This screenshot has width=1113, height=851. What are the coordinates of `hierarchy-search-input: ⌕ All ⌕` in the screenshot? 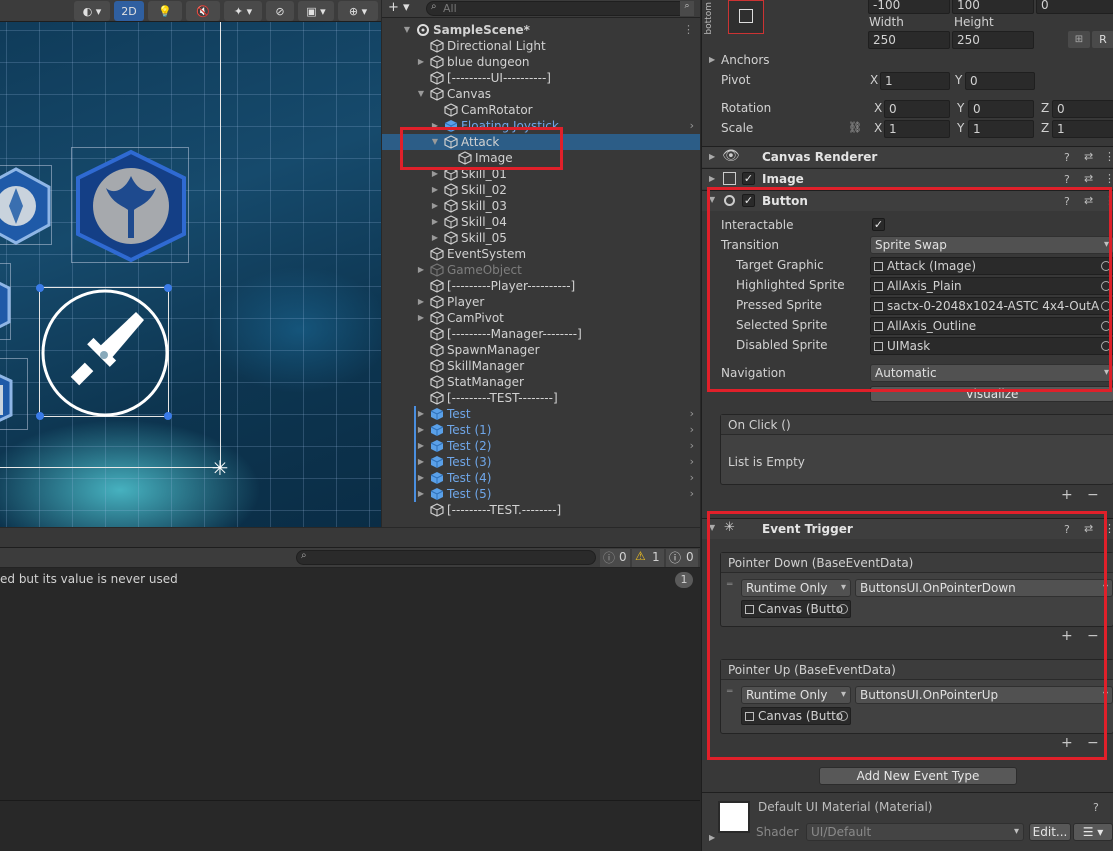 It's located at (560, 8).